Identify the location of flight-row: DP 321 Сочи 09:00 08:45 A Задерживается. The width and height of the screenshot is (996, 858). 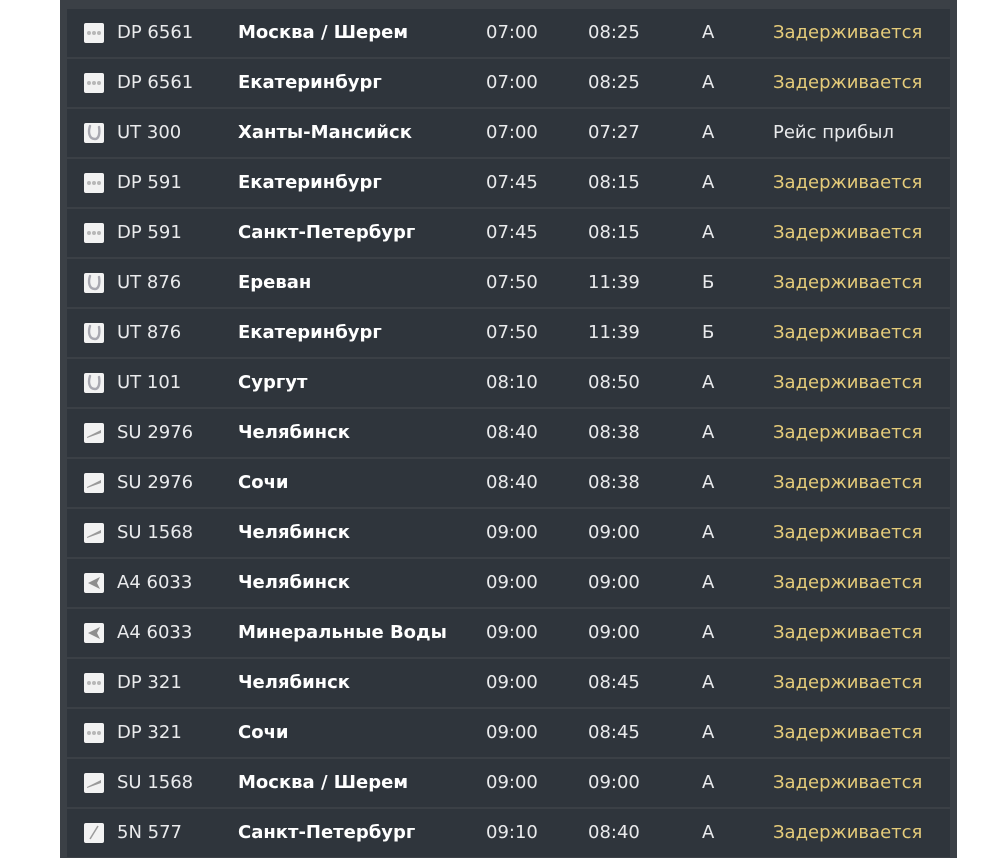
(508, 733).